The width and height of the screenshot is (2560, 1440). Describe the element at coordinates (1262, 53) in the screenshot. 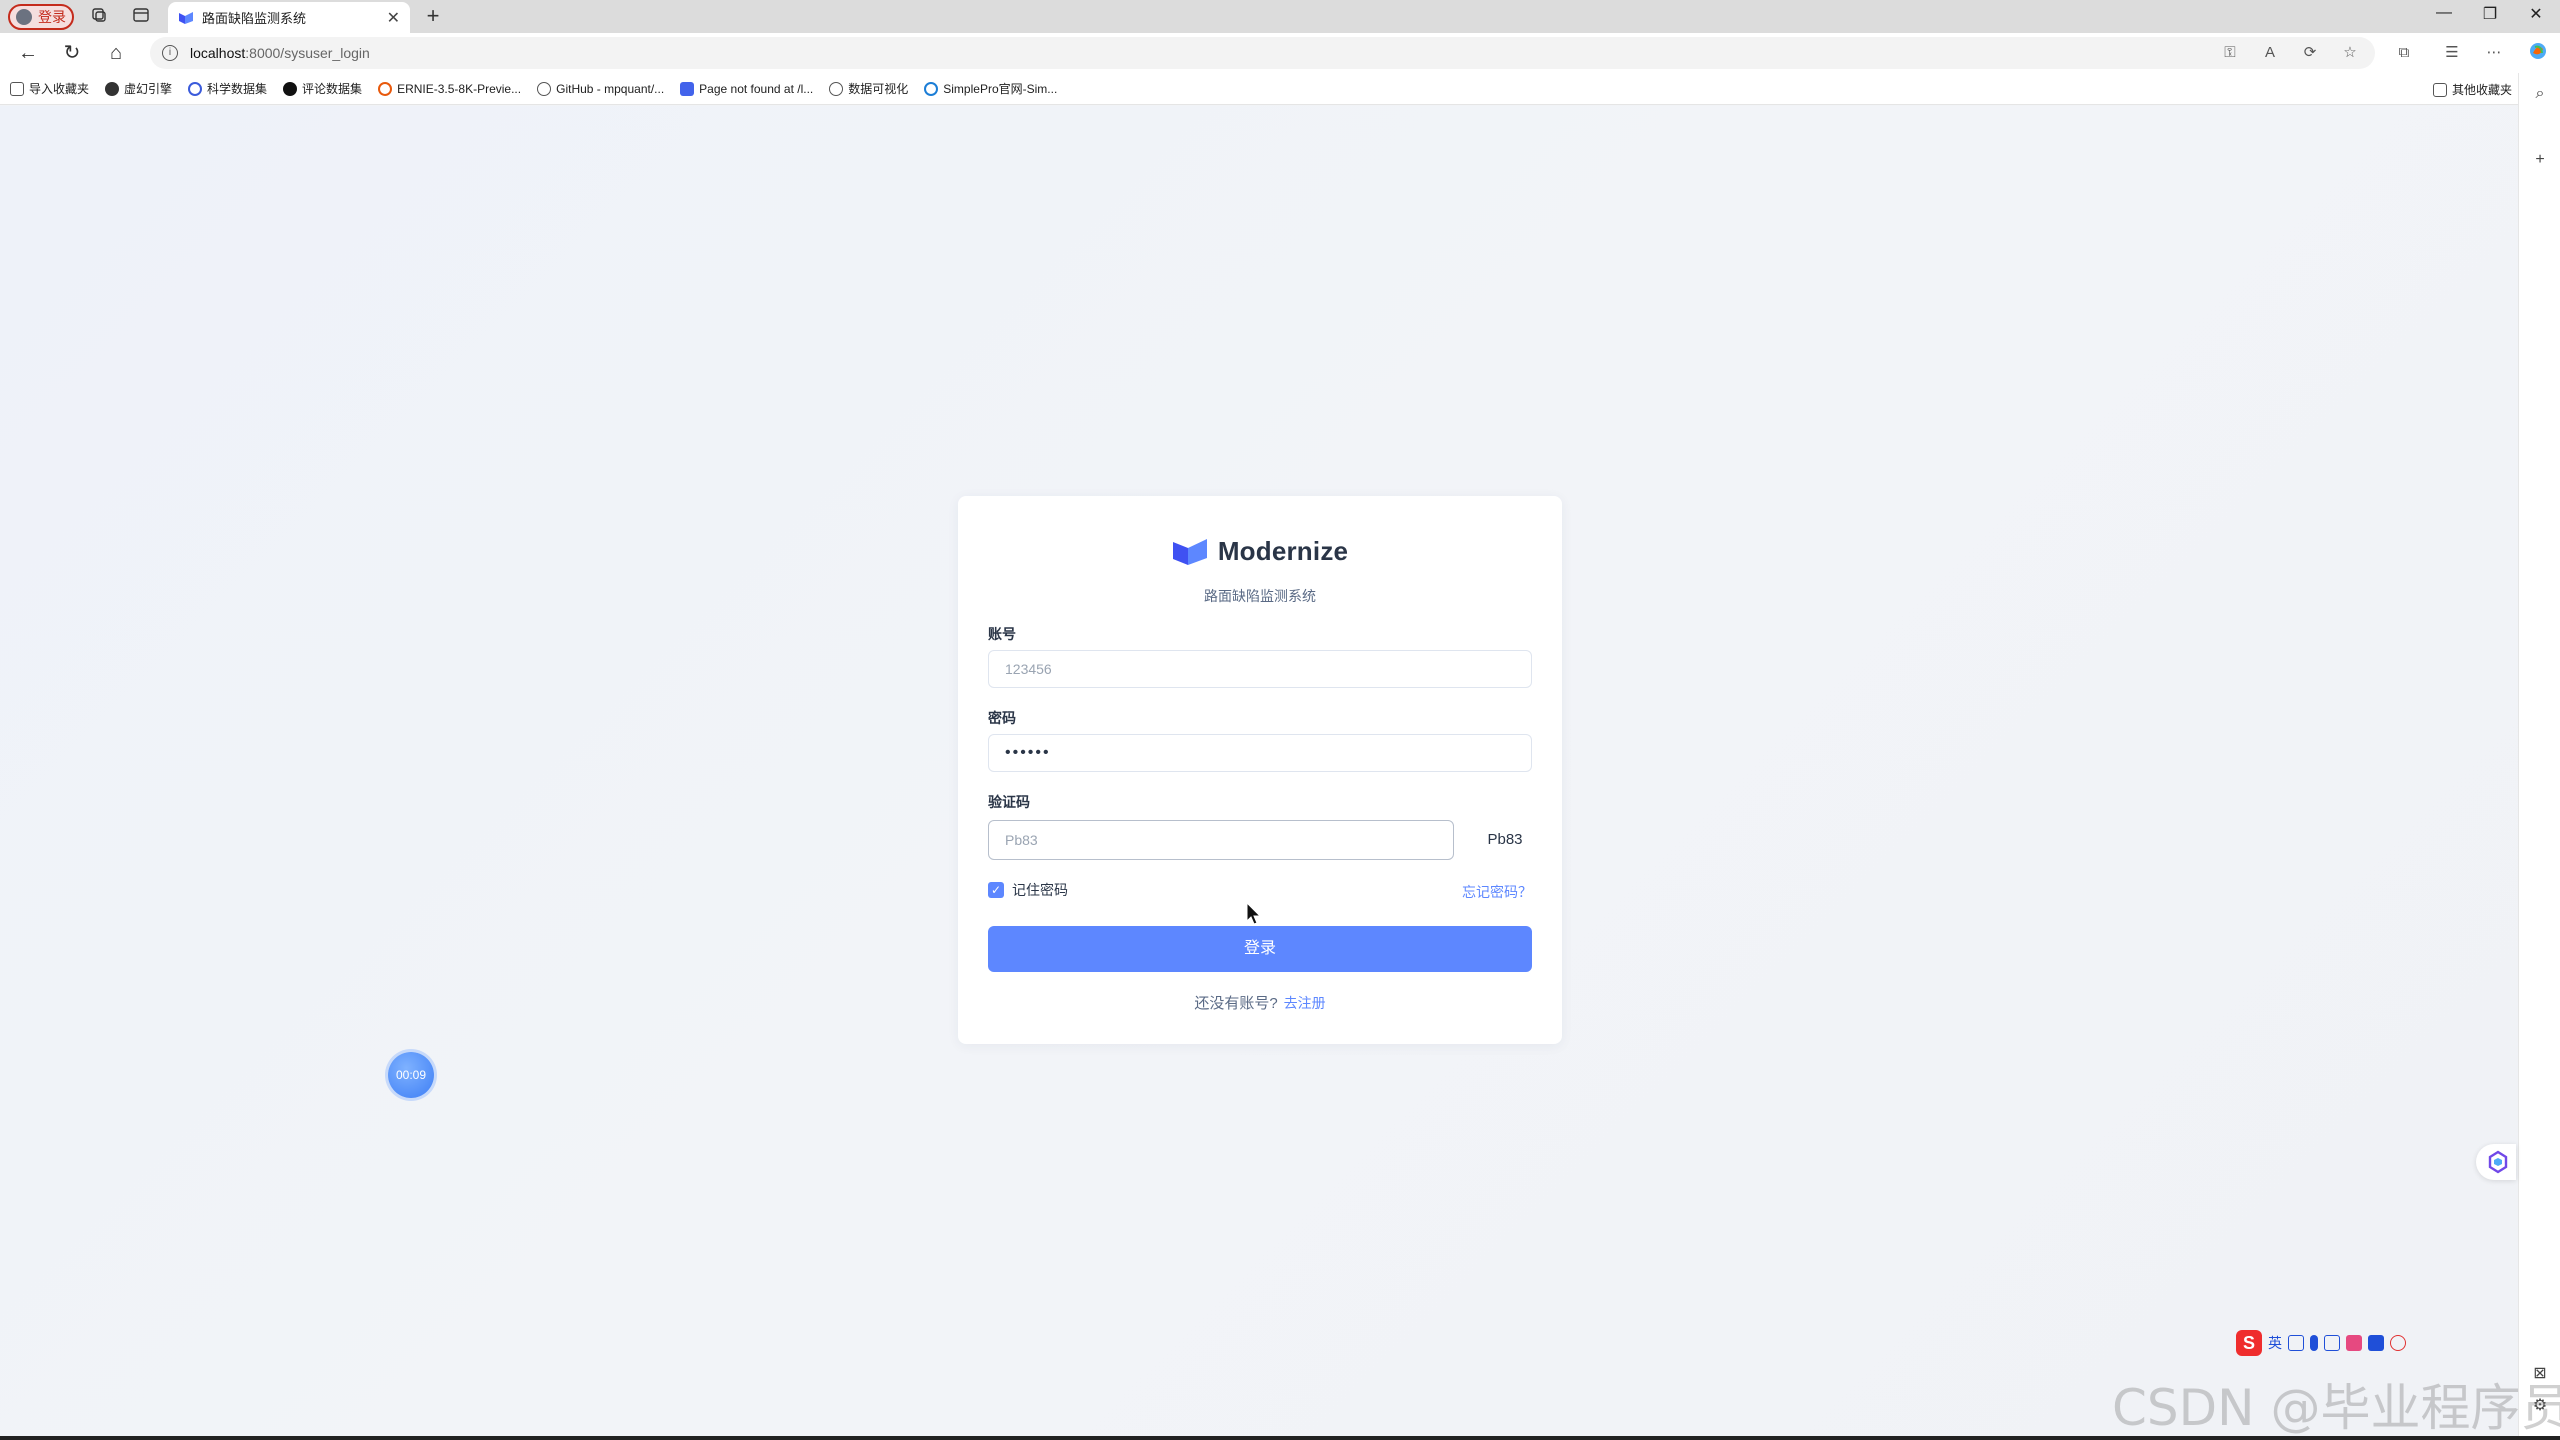

I see `address-bar: i localhost:8000/sysuser_login` at that location.